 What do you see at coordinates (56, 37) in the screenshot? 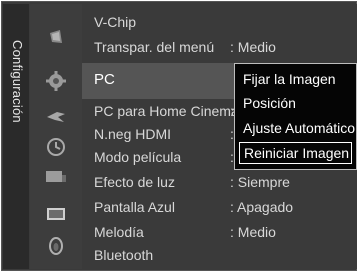
I see `vchip-icon` at bounding box center [56, 37].